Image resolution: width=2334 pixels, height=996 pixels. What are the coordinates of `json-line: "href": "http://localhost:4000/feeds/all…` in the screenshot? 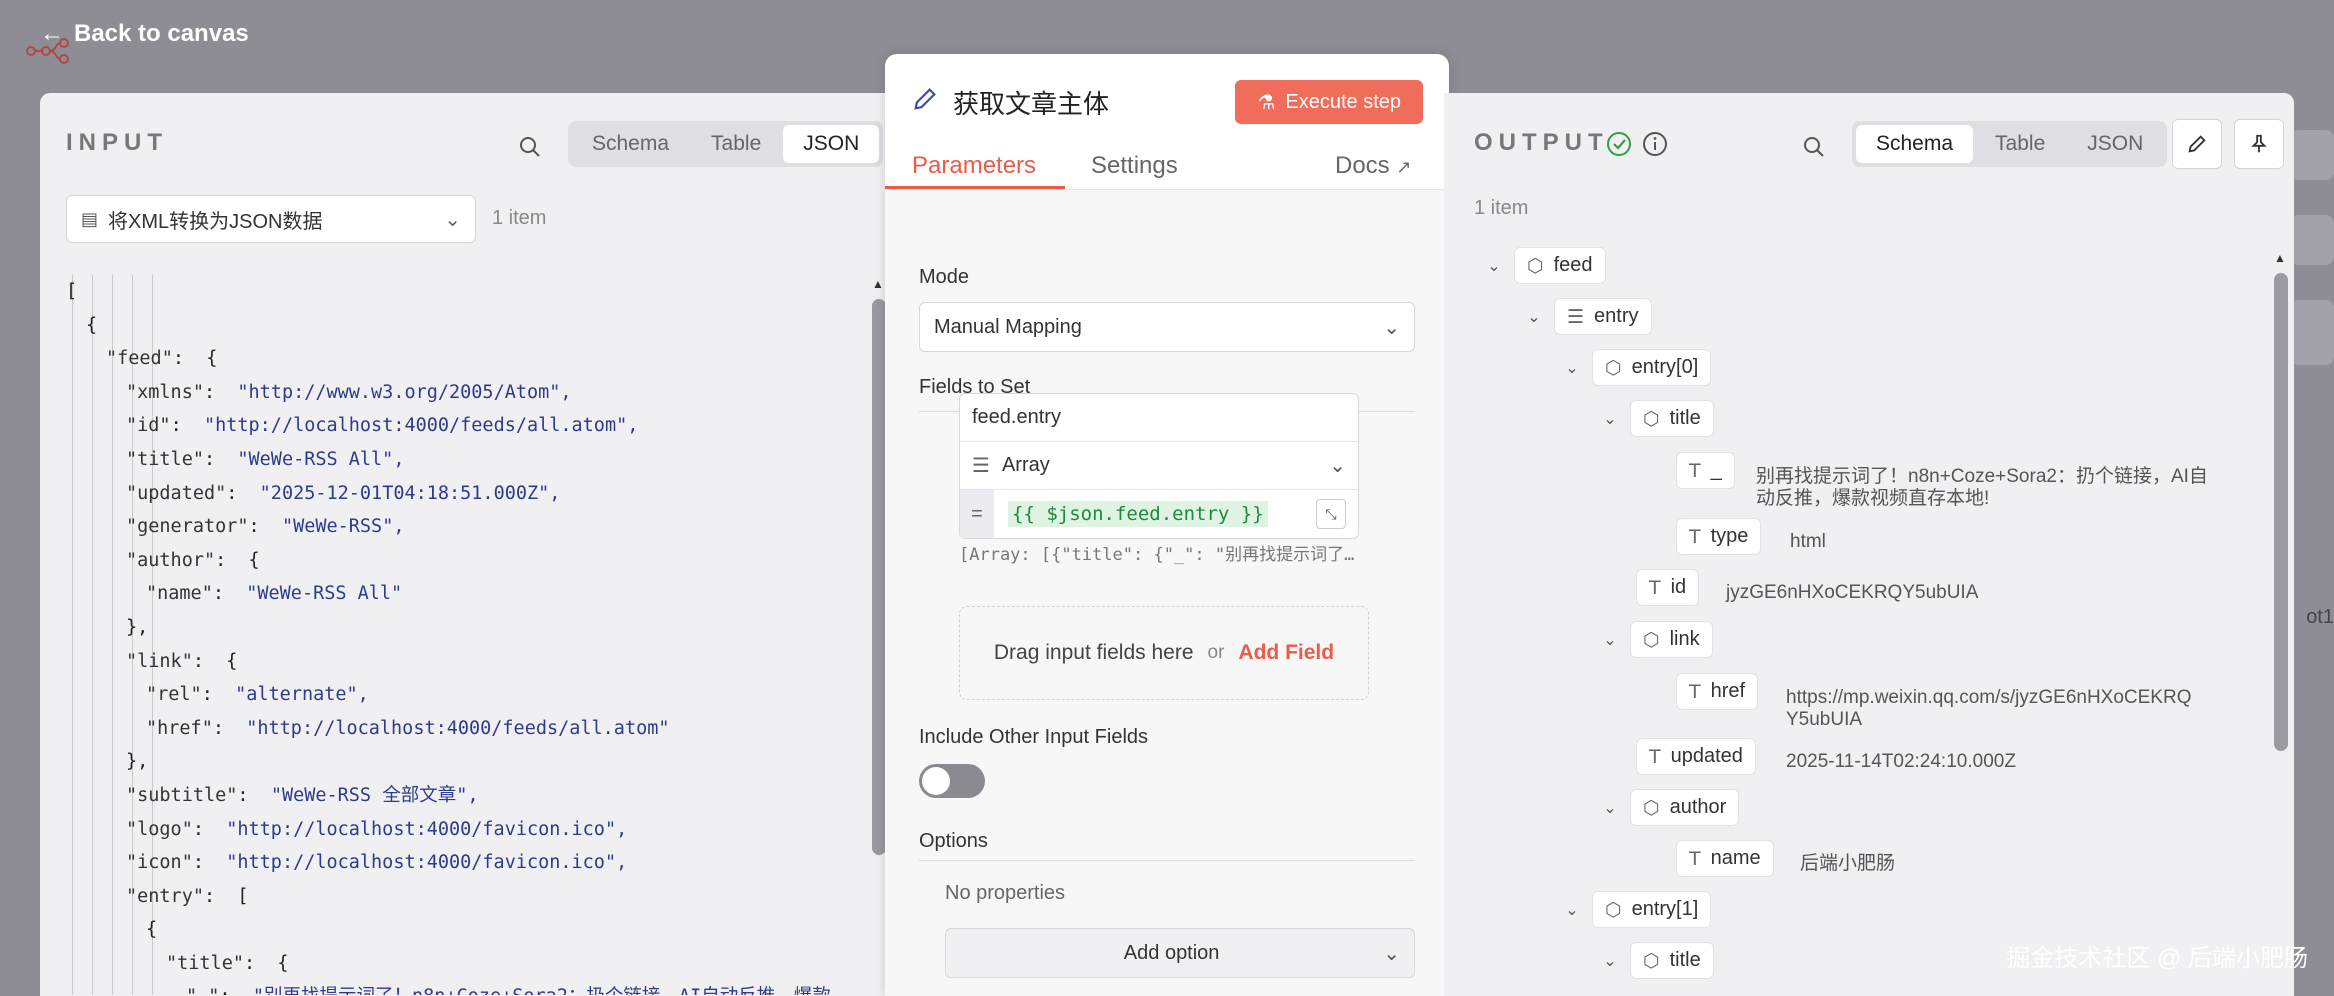 It's located at (408, 728).